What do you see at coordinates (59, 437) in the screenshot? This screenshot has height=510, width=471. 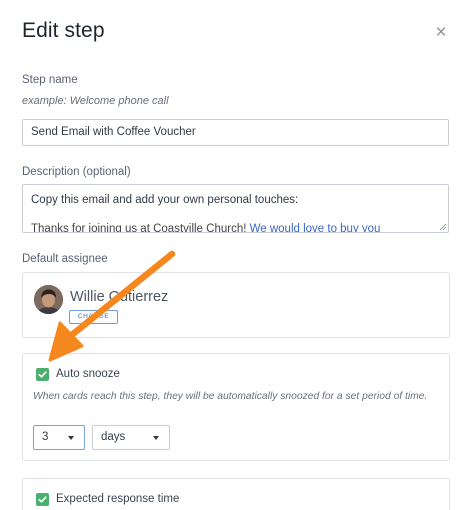 I see `snooze-amount-select: 3` at bounding box center [59, 437].